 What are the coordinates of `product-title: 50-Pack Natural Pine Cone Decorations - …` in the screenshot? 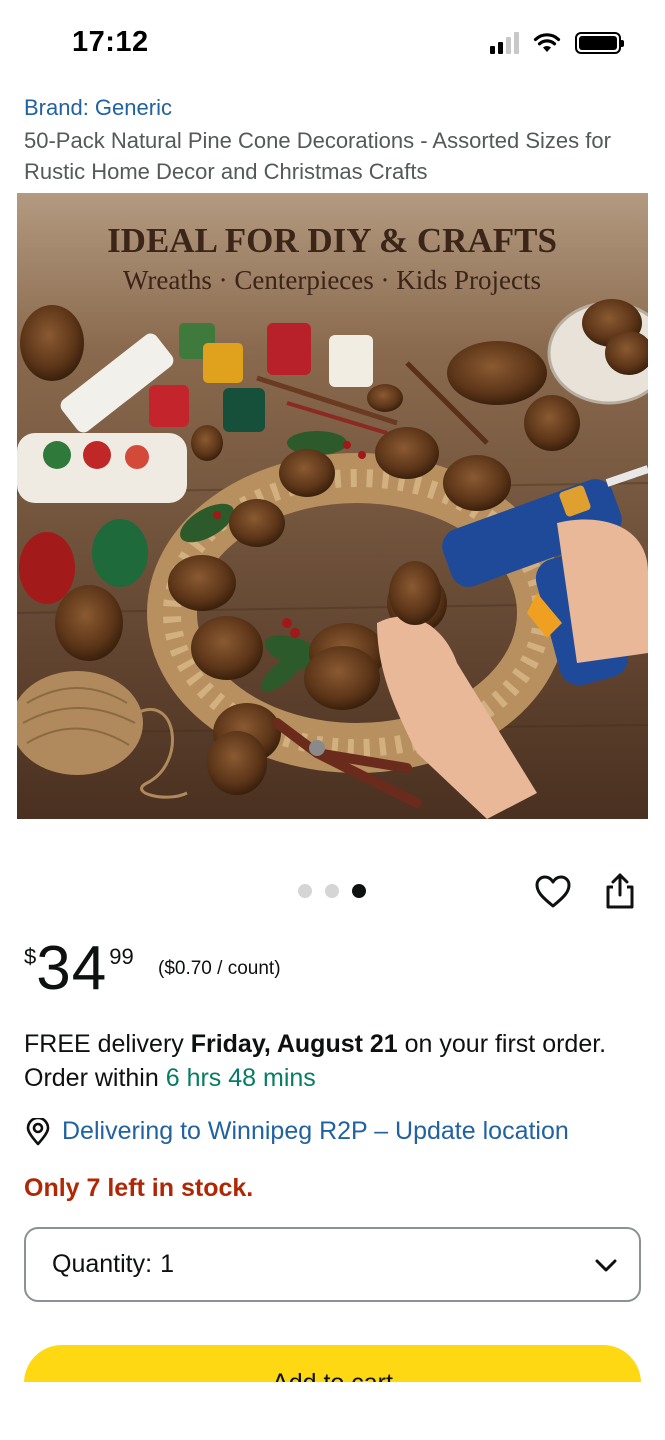 It's located at (317, 156).